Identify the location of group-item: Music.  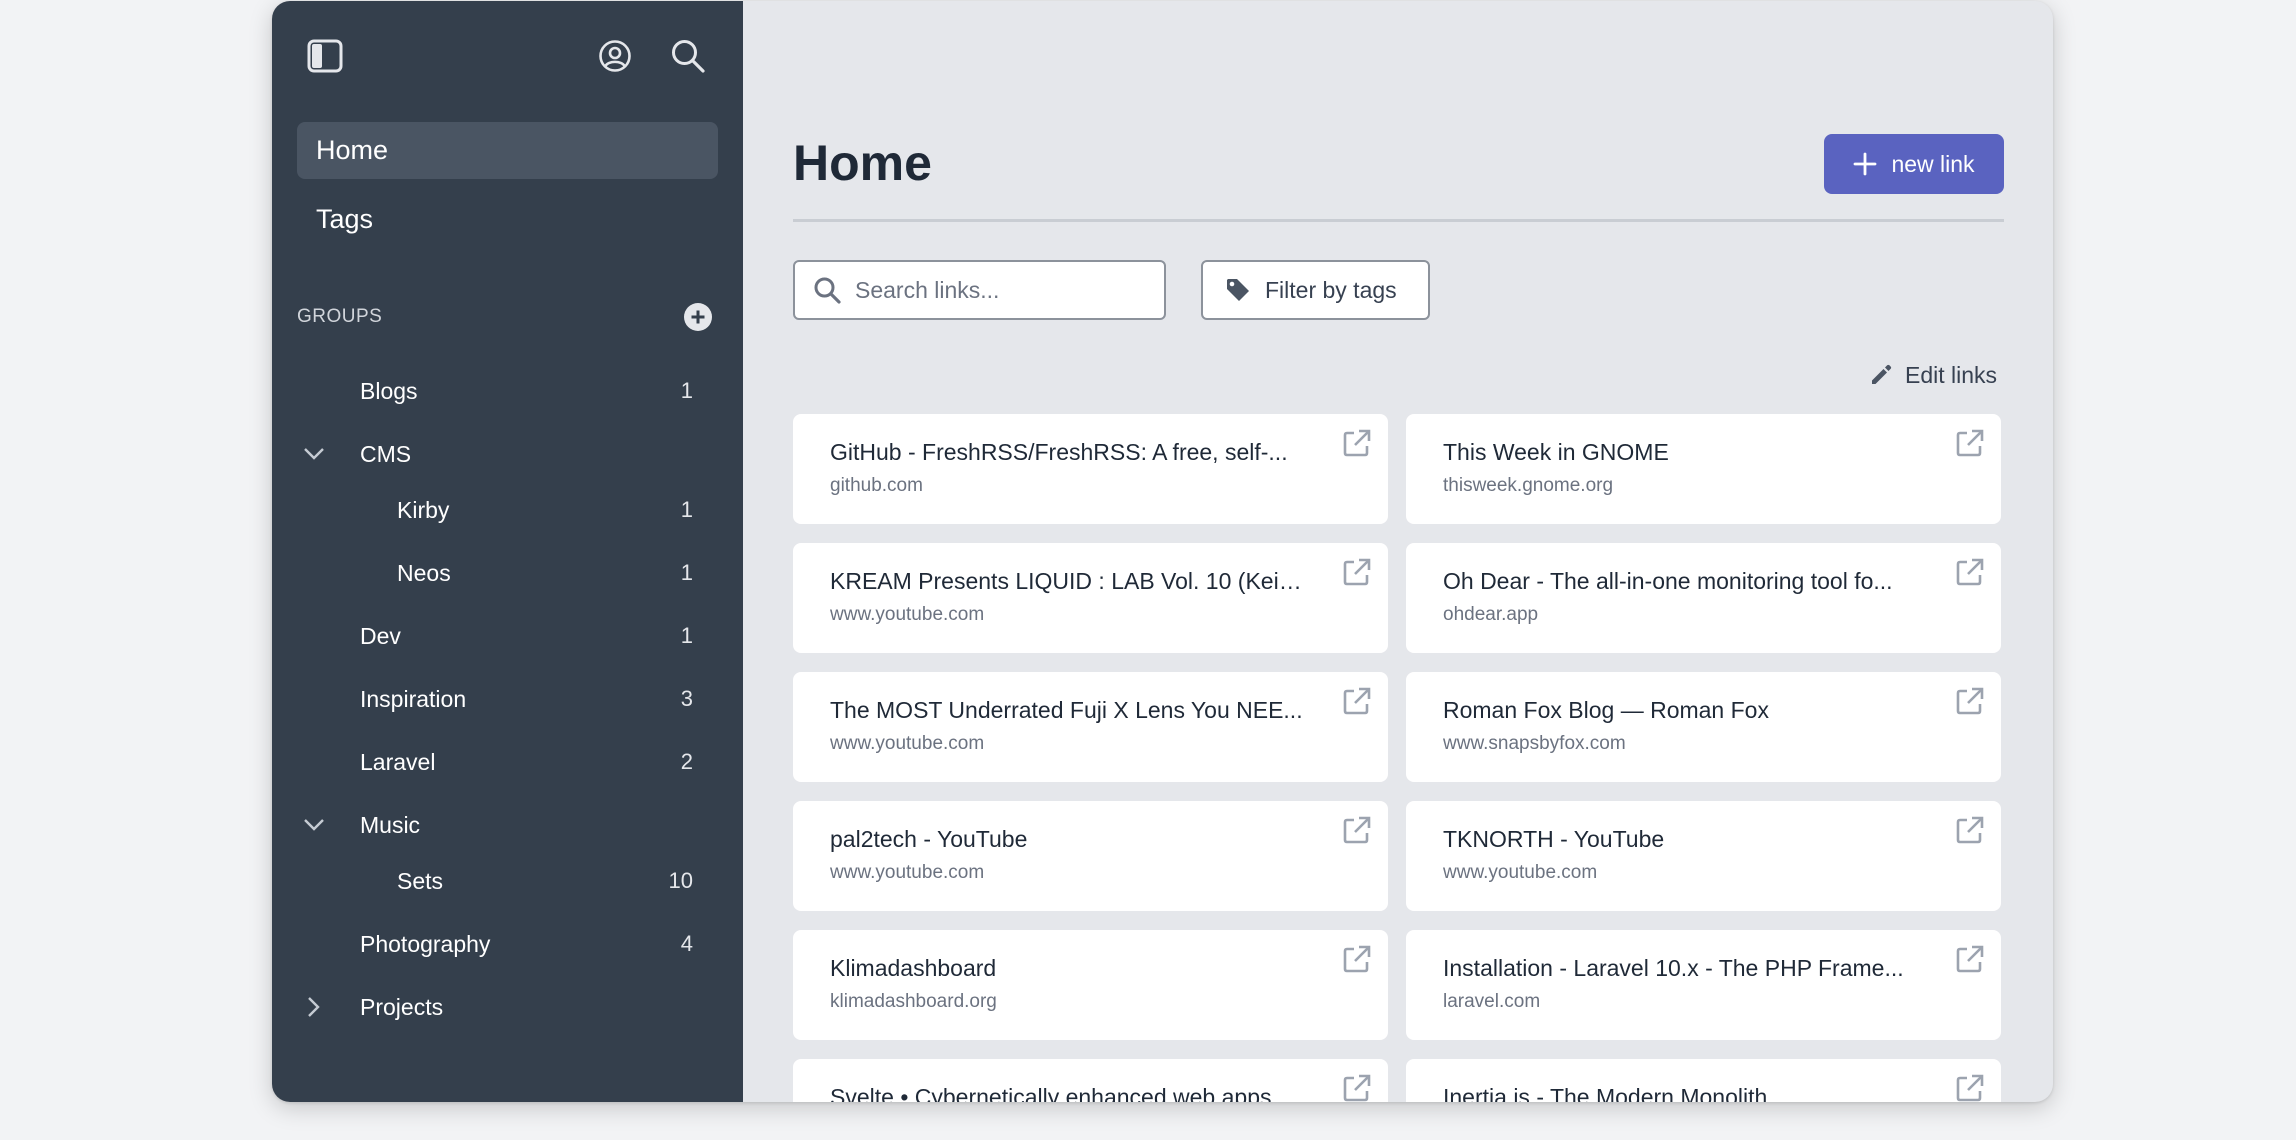
(507, 825).